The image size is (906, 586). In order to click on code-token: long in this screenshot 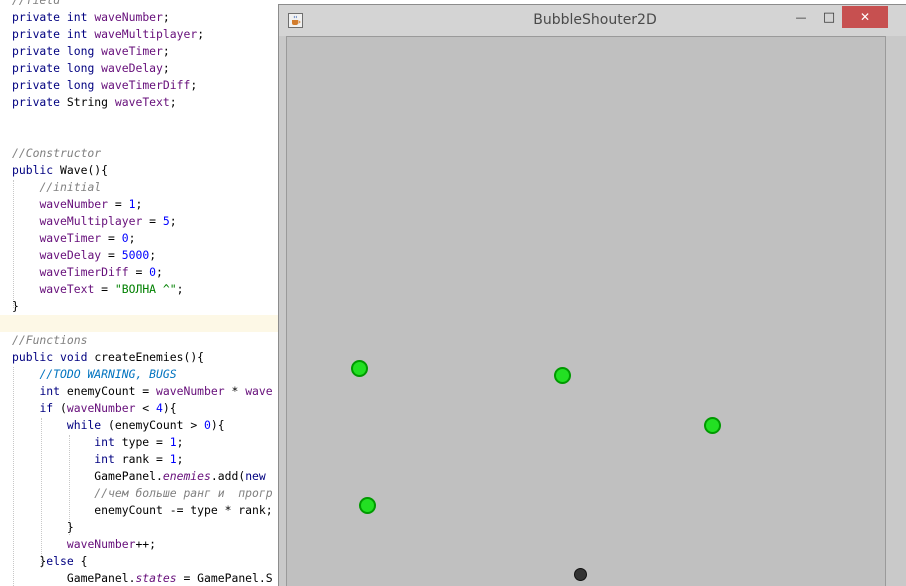, I will do `click(84, 51)`.